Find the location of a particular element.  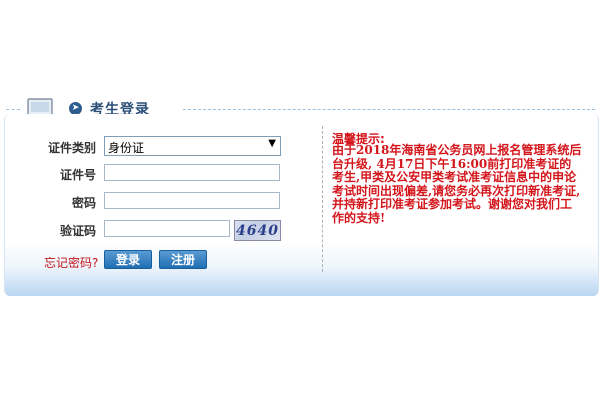

forgot-password-link: 忘记密码? is located at coordinates (71, 262).